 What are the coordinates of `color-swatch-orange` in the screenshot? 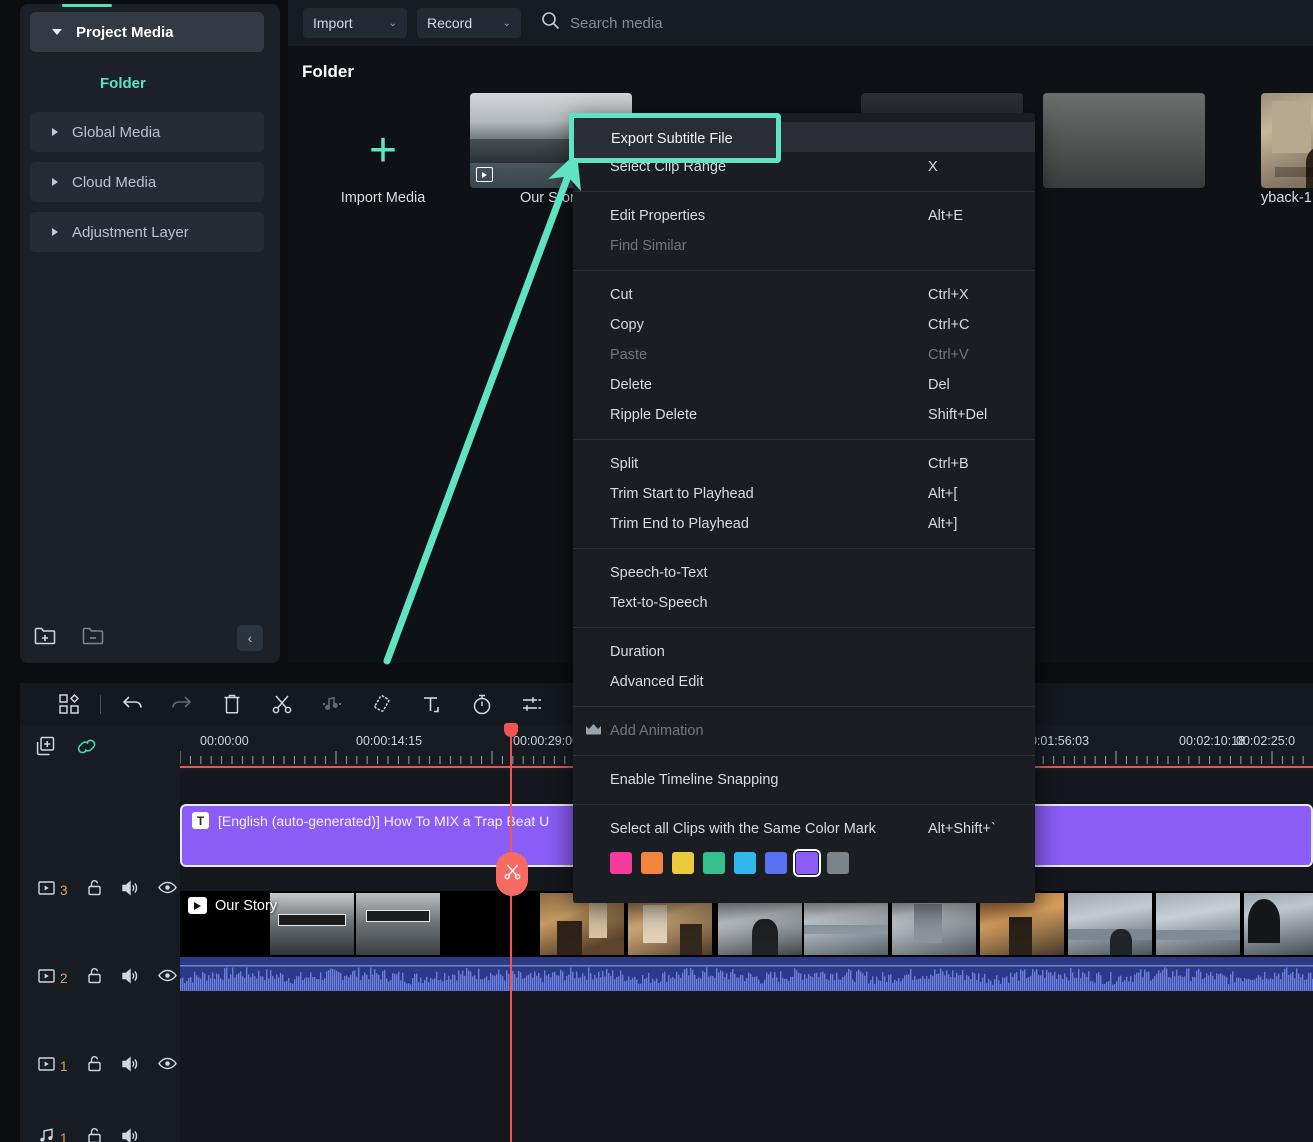 It's located at (652, 863).